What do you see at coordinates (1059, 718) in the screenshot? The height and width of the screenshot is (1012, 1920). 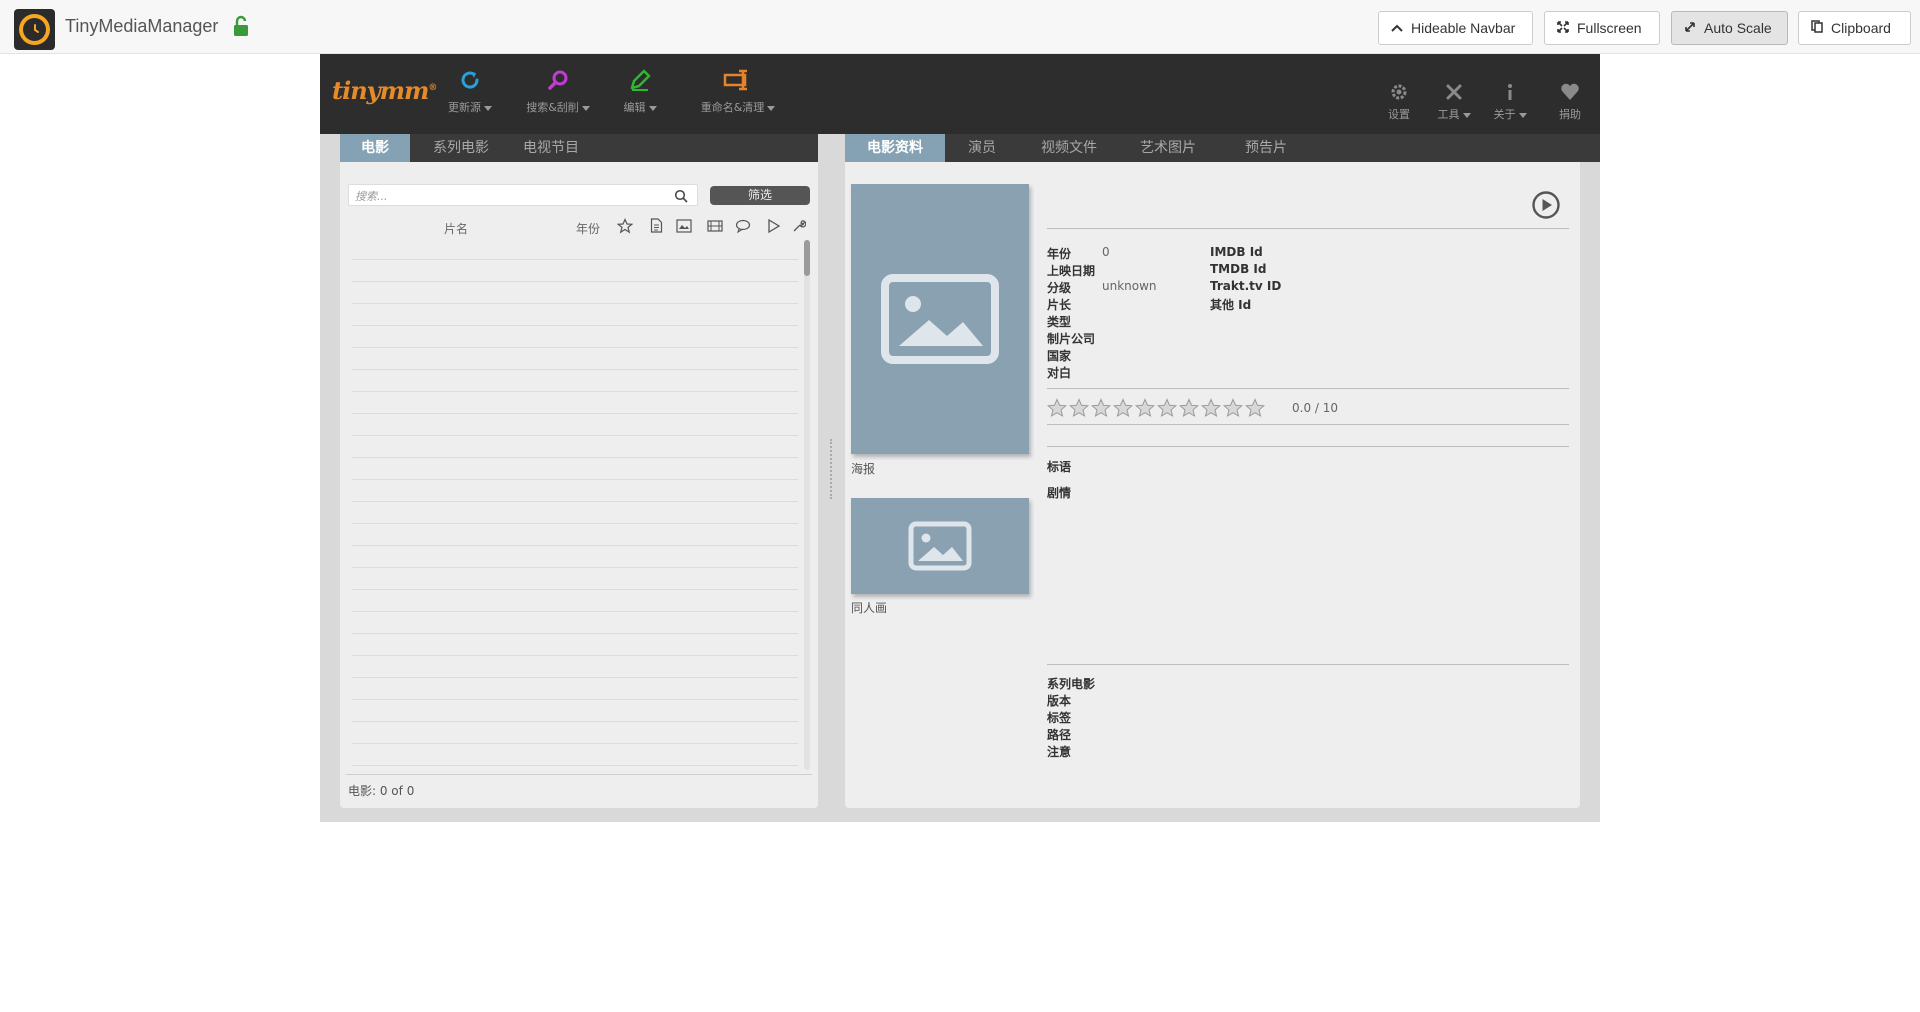 I see `tags-label: 标签` at bounding box center [1059, 718].